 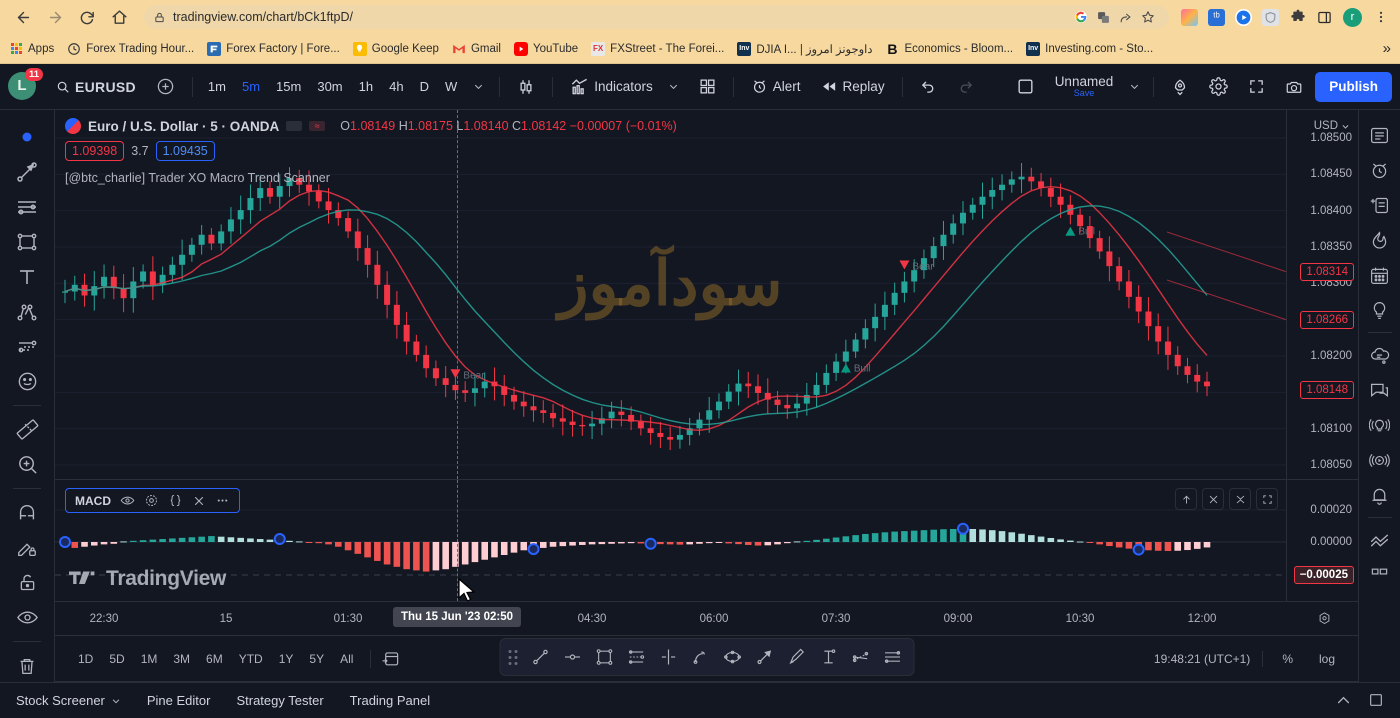 I want to click on redo-button, so click(x=965, y=87).